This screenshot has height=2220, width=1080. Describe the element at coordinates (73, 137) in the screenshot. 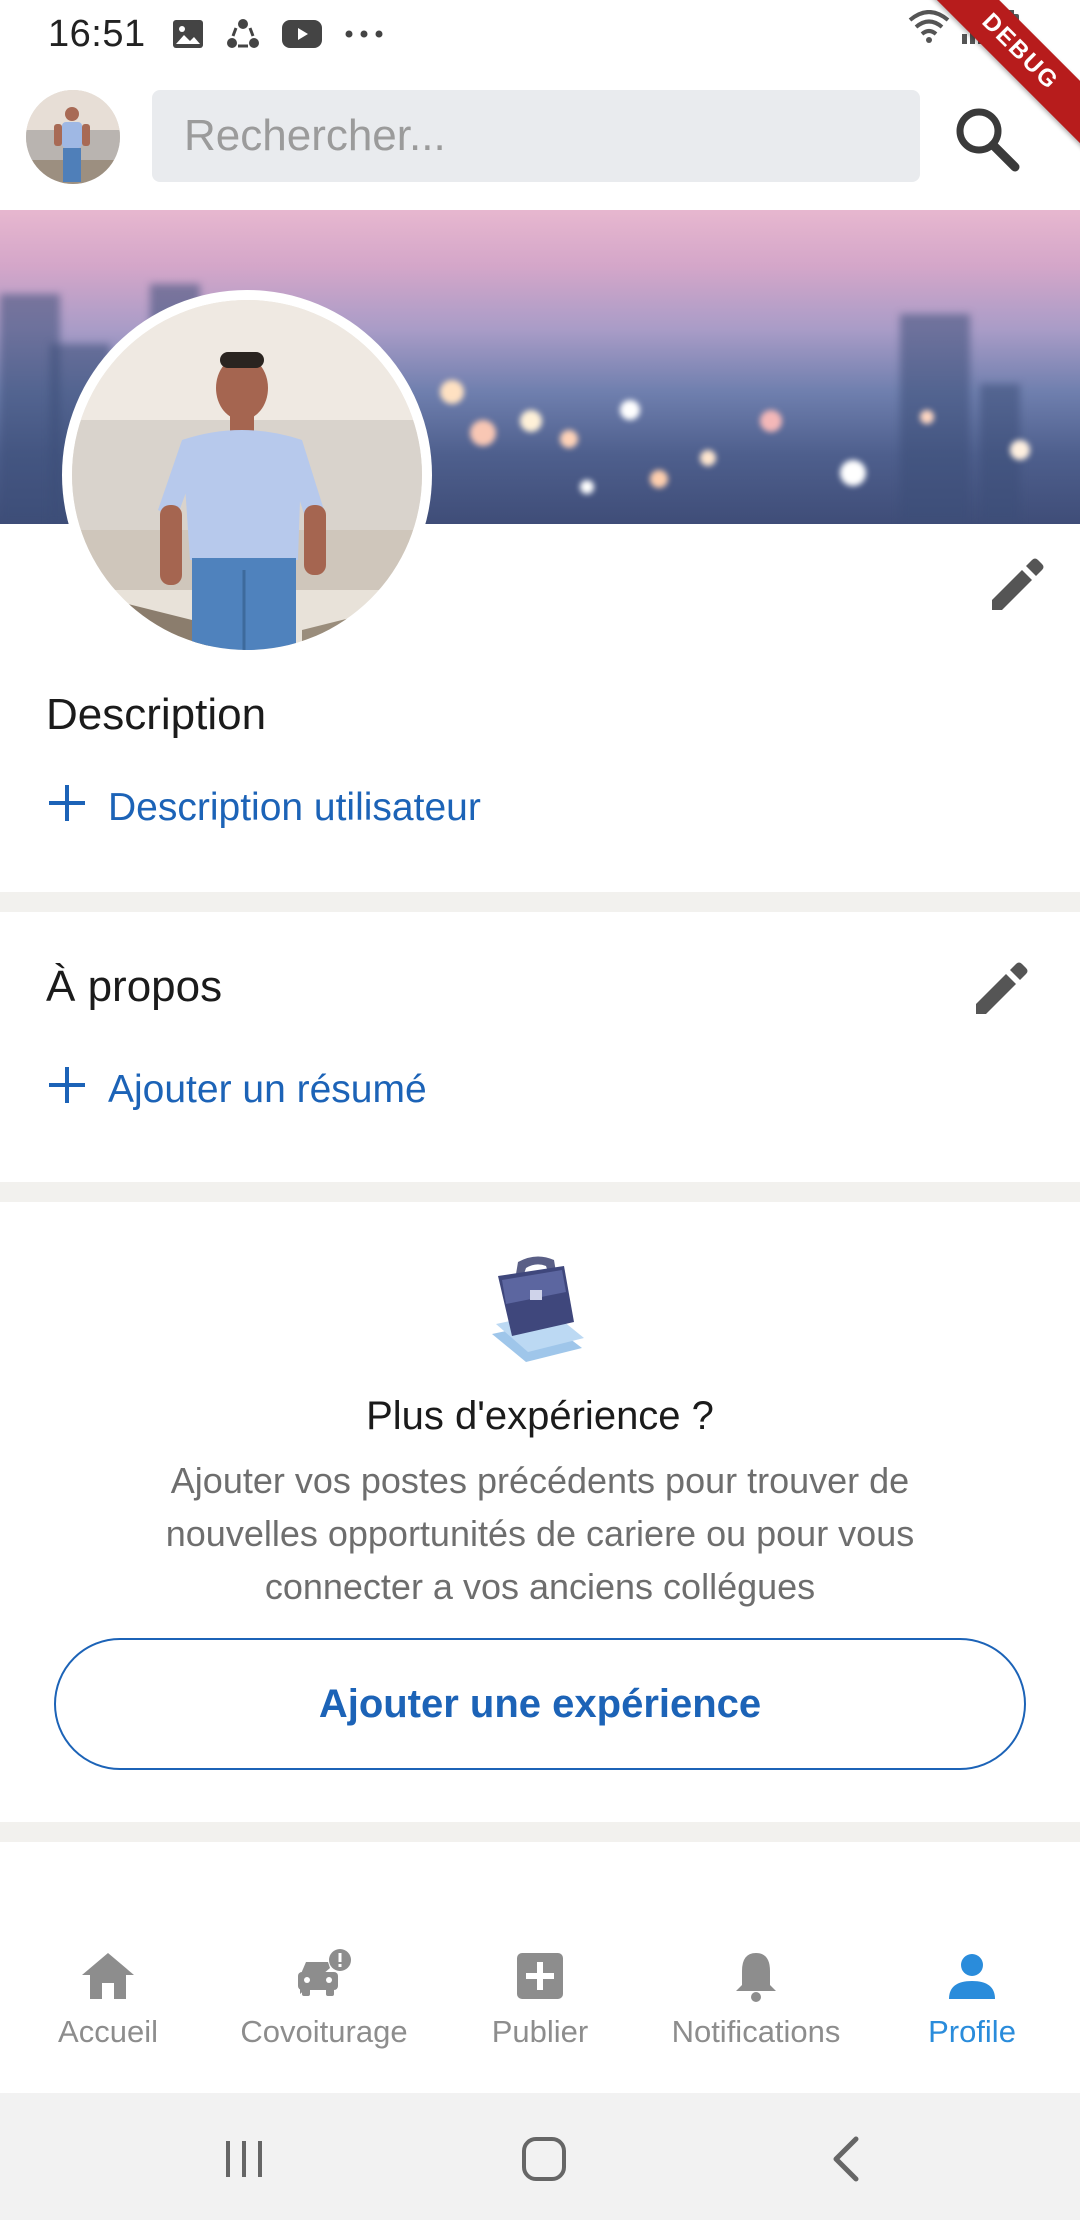

I see `avatar` at that location.